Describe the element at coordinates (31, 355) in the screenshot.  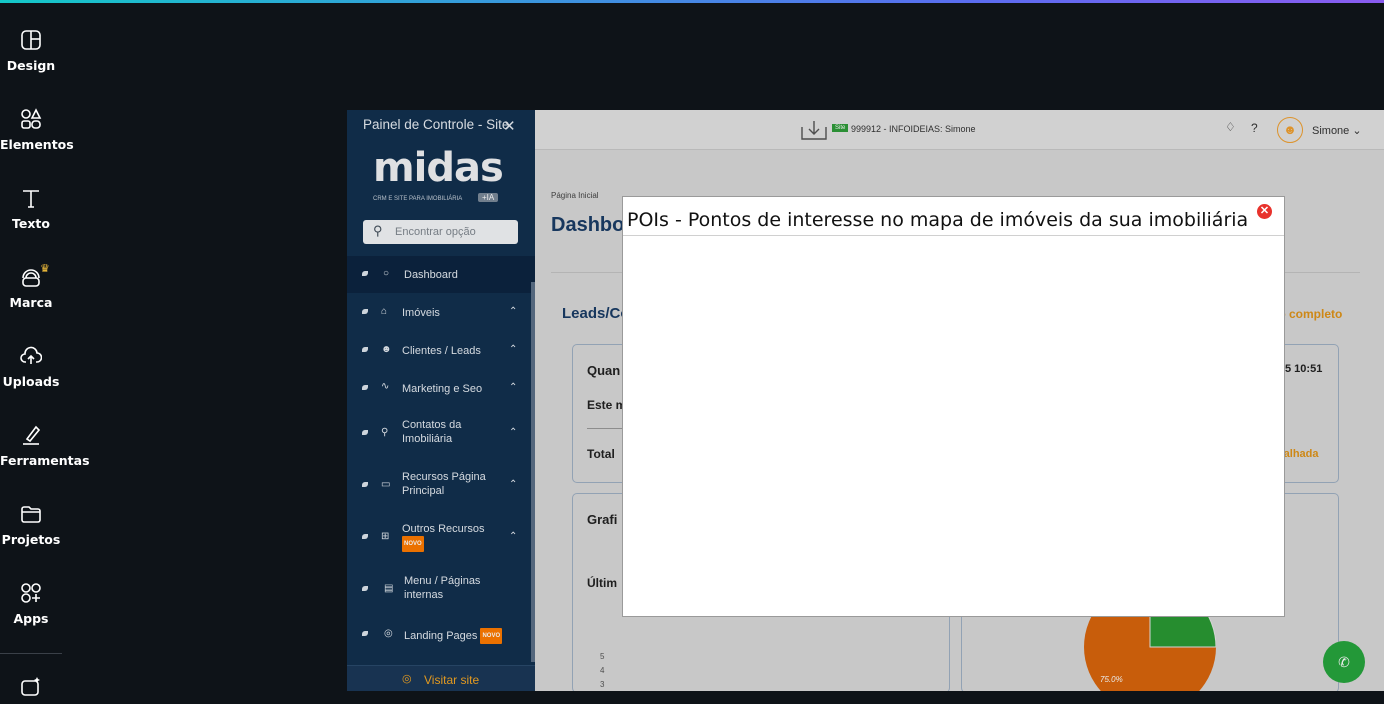
I see `upload-cloud-icon` at that location.